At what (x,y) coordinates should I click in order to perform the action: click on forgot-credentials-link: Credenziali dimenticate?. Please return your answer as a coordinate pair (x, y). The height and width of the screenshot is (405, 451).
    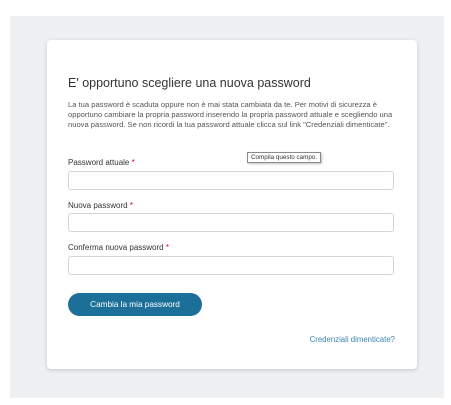
    Looking at the image, I should click on (352, 339).